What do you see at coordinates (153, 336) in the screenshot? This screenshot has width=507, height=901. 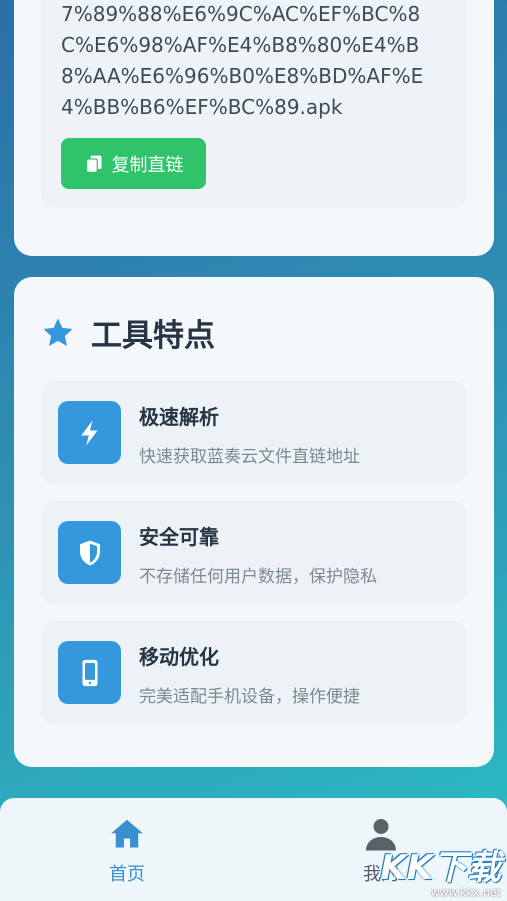 I see `features-title: 工具特点` at bounding box center [153, 336].